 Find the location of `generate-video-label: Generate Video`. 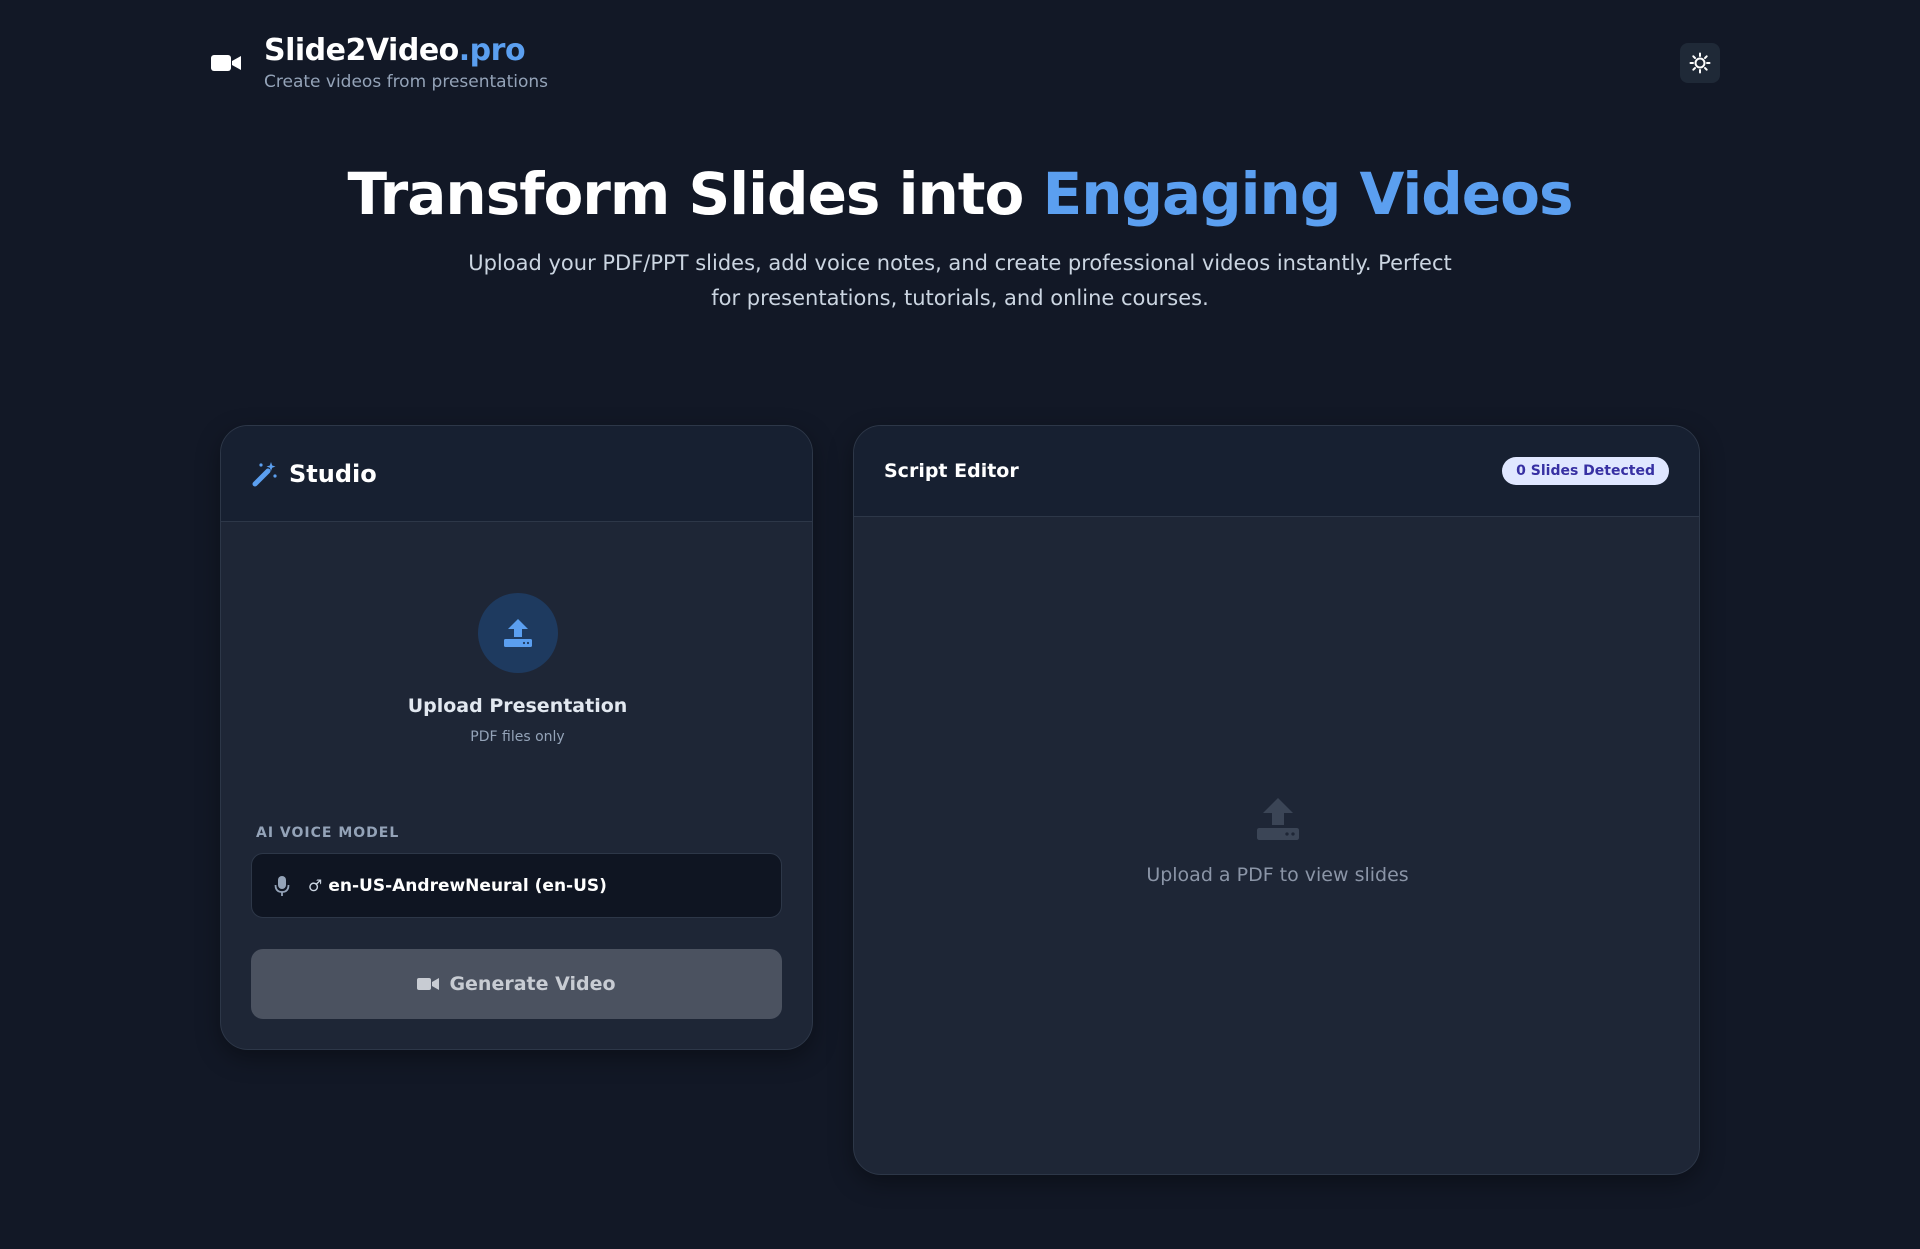

generate-video-label: Generate Video is located at coordinates (532, 984).